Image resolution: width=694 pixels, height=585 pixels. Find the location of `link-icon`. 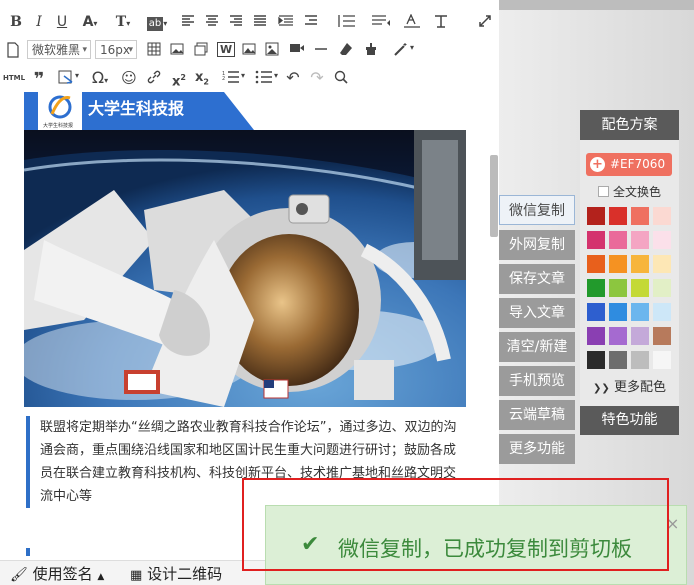

link-icon is located at coordinates (154, 78).